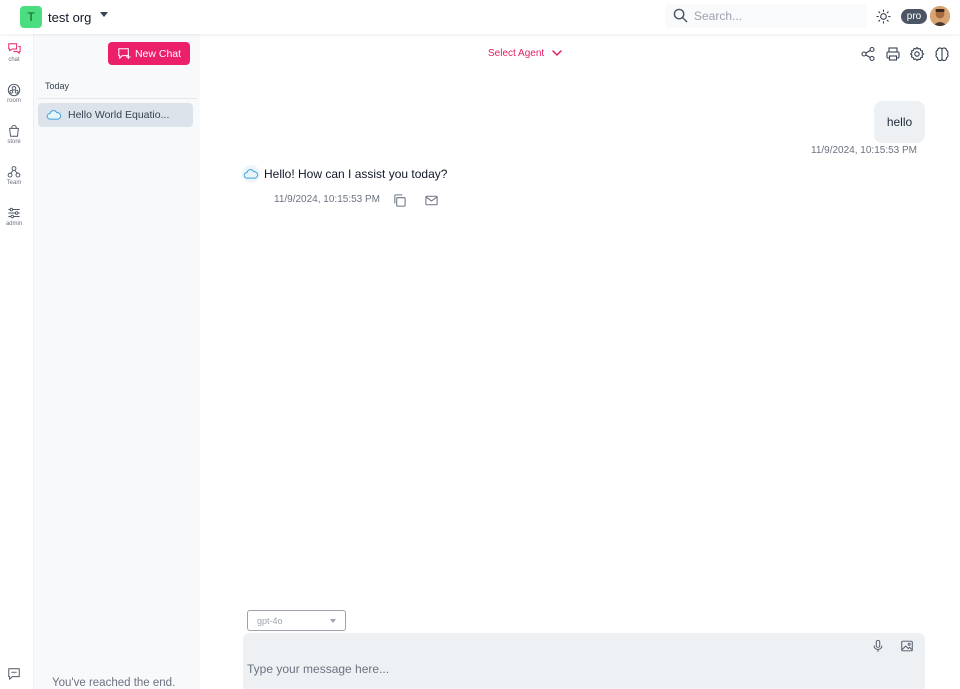 The image size is (960, 689). Describe the element at coordinates (516, 53) in the screenshot. I see `select-agent-label: Select Agent` at that location.